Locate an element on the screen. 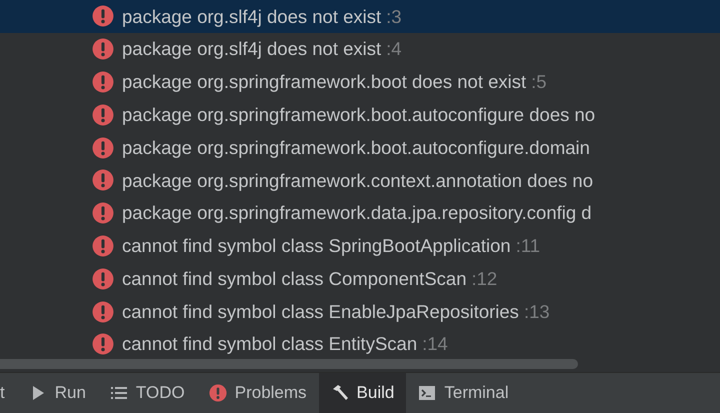  message-text: cannot find symbol class SpringBootApplication is located at coordinates (316, 246).